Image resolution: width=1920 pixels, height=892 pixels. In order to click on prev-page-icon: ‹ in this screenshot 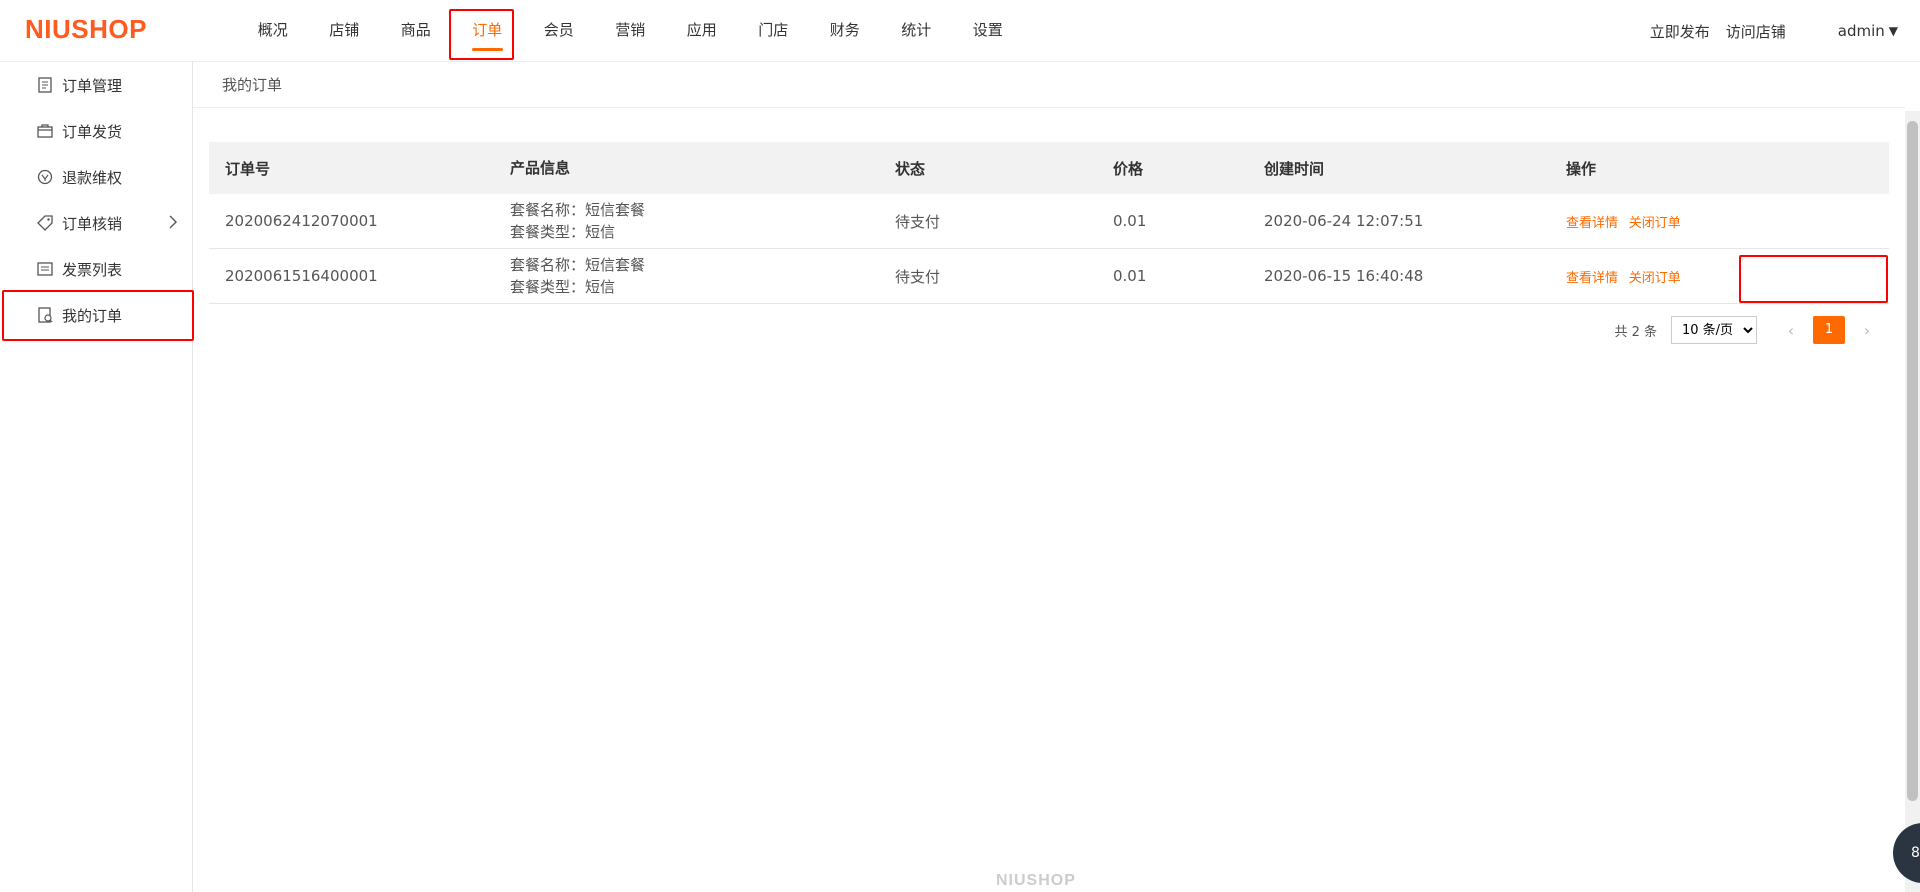, I will do `click(1791, 330)`.